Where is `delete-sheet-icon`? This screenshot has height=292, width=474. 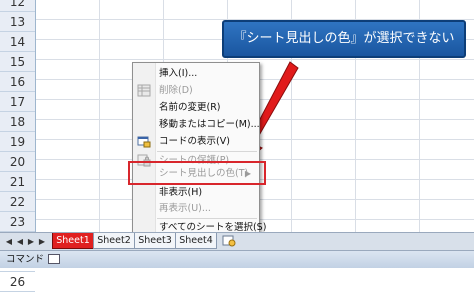
delete-sheet-icon is located at coordinates (144, 90).